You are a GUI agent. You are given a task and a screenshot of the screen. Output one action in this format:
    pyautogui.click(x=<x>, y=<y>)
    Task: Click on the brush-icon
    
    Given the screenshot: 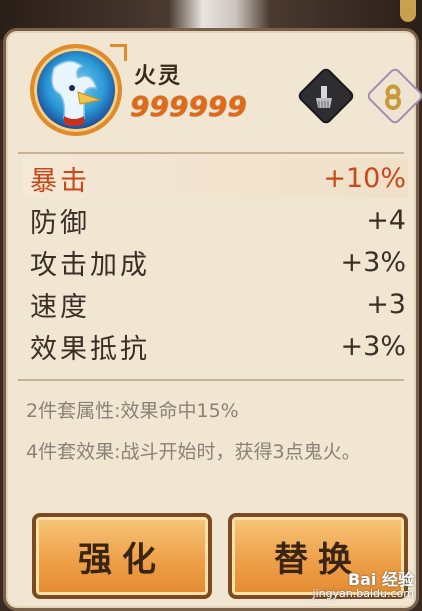 What is the action you would take?
    pyautogui.click(x=324, y=97)
    